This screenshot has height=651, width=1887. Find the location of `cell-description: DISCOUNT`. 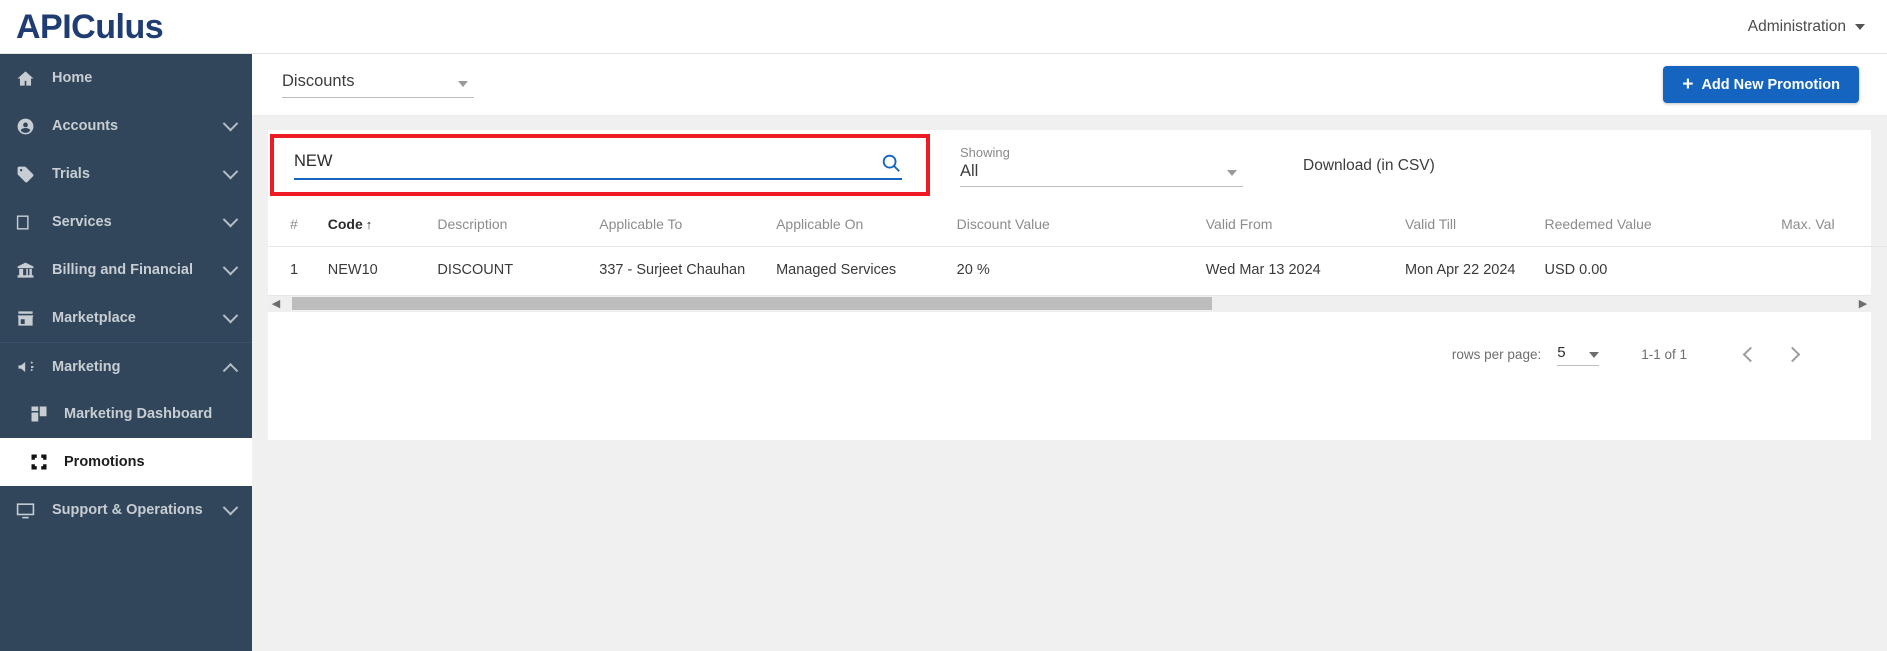

cell-description: DISCOUNT is located at coordinates (475, 270).